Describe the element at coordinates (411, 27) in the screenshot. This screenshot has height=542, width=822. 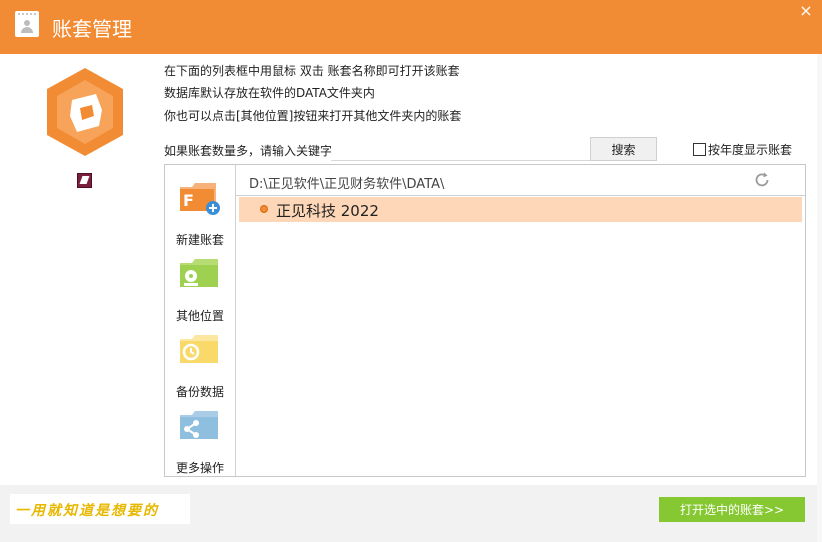
I see `title-bar: 账套管理 ×` at that location.